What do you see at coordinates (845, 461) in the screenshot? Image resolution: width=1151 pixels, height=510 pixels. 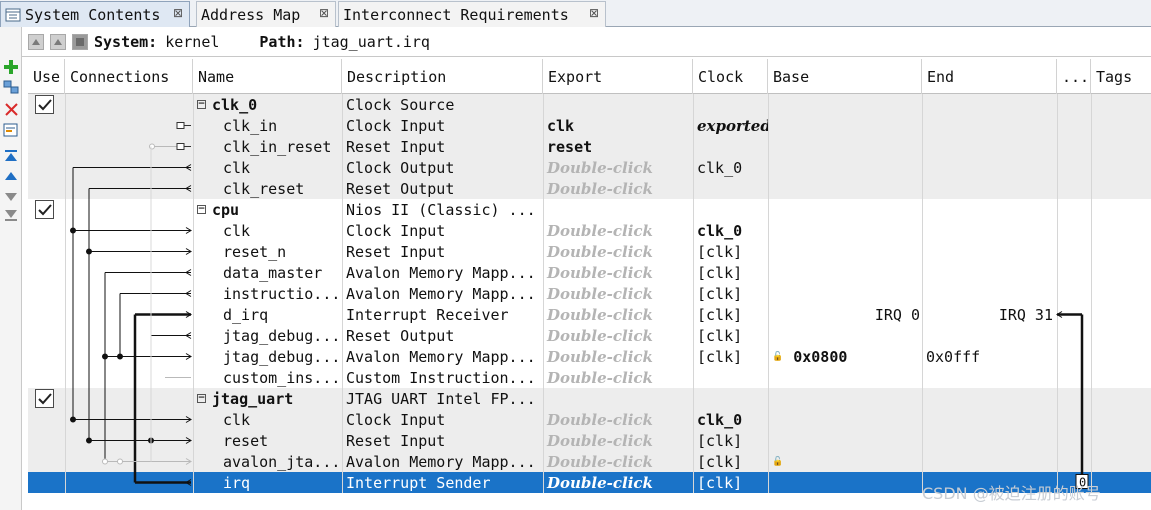 I see `base-cell: 🔓` at bounding box center [845, 461].